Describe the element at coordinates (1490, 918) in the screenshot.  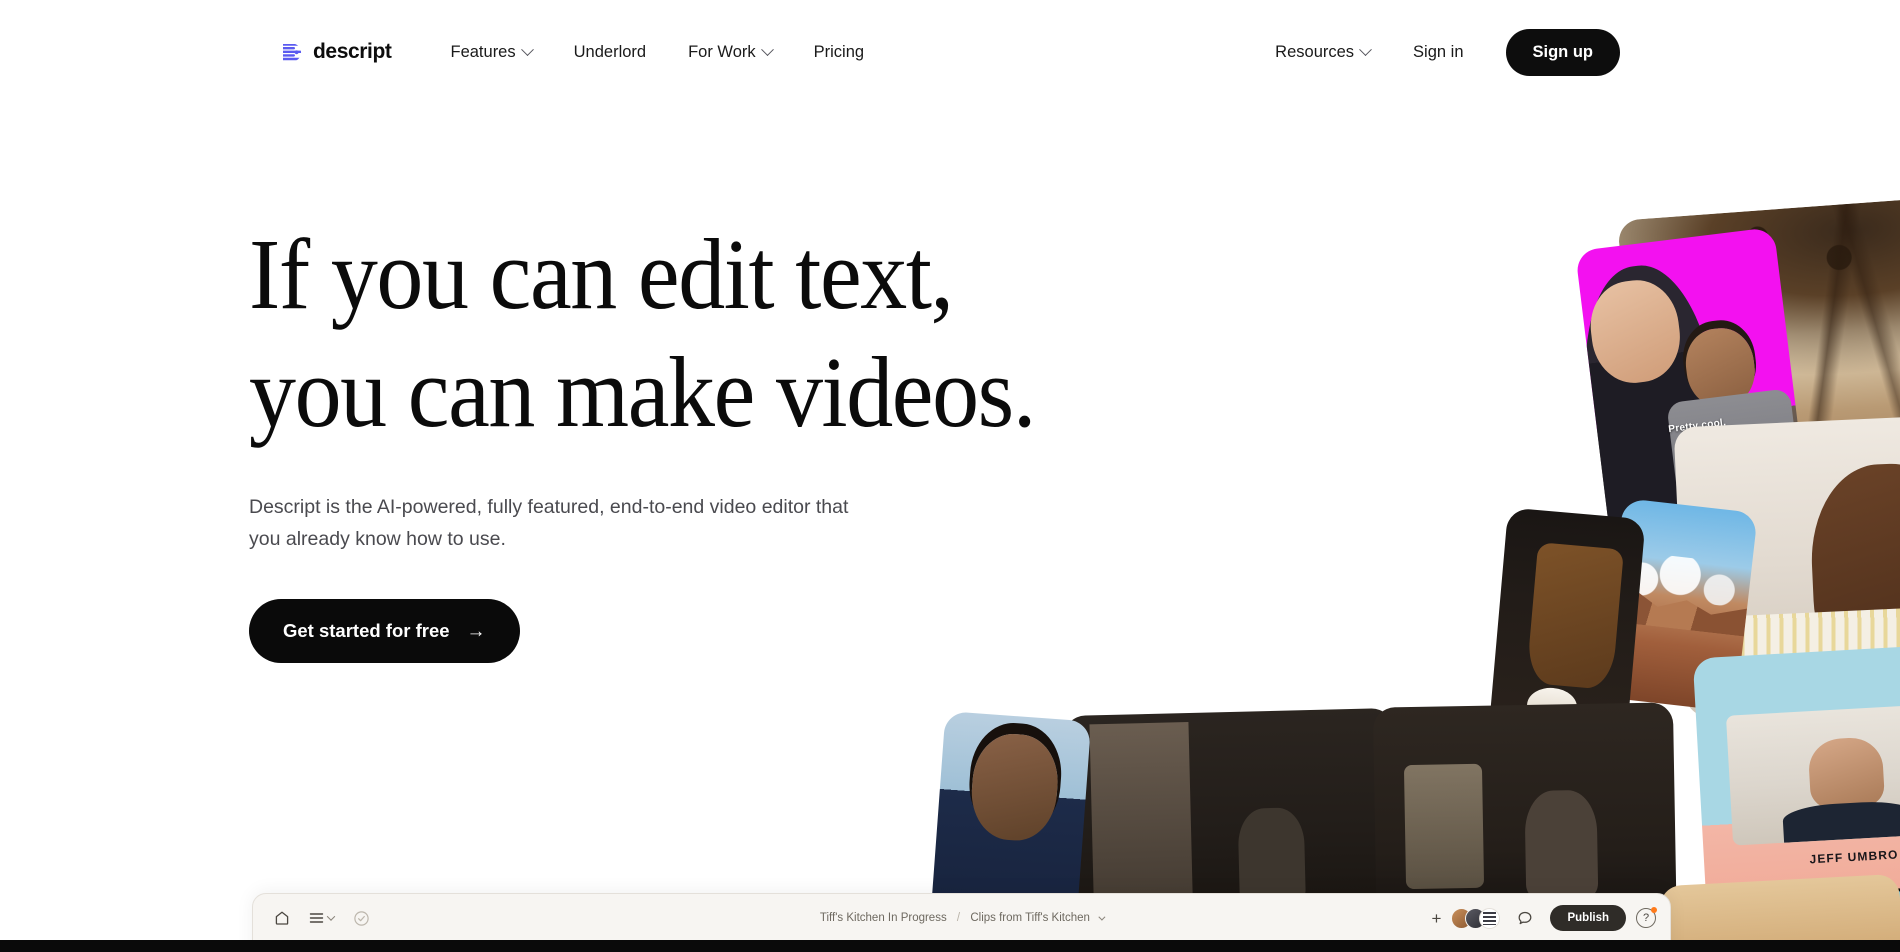
I see `avatar` at that location.